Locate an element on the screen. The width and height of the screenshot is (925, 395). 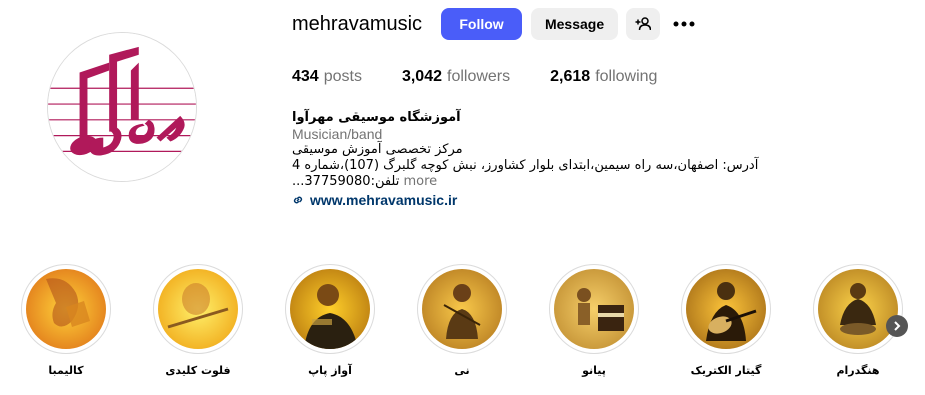
bio-display-name: آموزشگاه موسیقی مهرآوا is located at coordinates (376, 117).